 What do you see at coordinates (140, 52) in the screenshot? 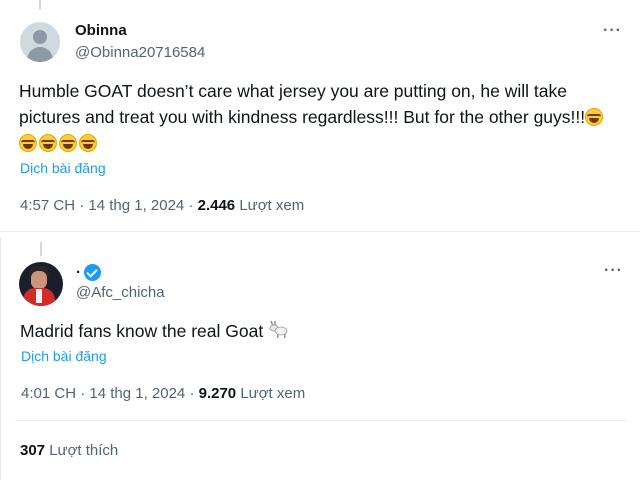
I see `user-handle: @Obinna20716584` at bounding box center [140, 52].